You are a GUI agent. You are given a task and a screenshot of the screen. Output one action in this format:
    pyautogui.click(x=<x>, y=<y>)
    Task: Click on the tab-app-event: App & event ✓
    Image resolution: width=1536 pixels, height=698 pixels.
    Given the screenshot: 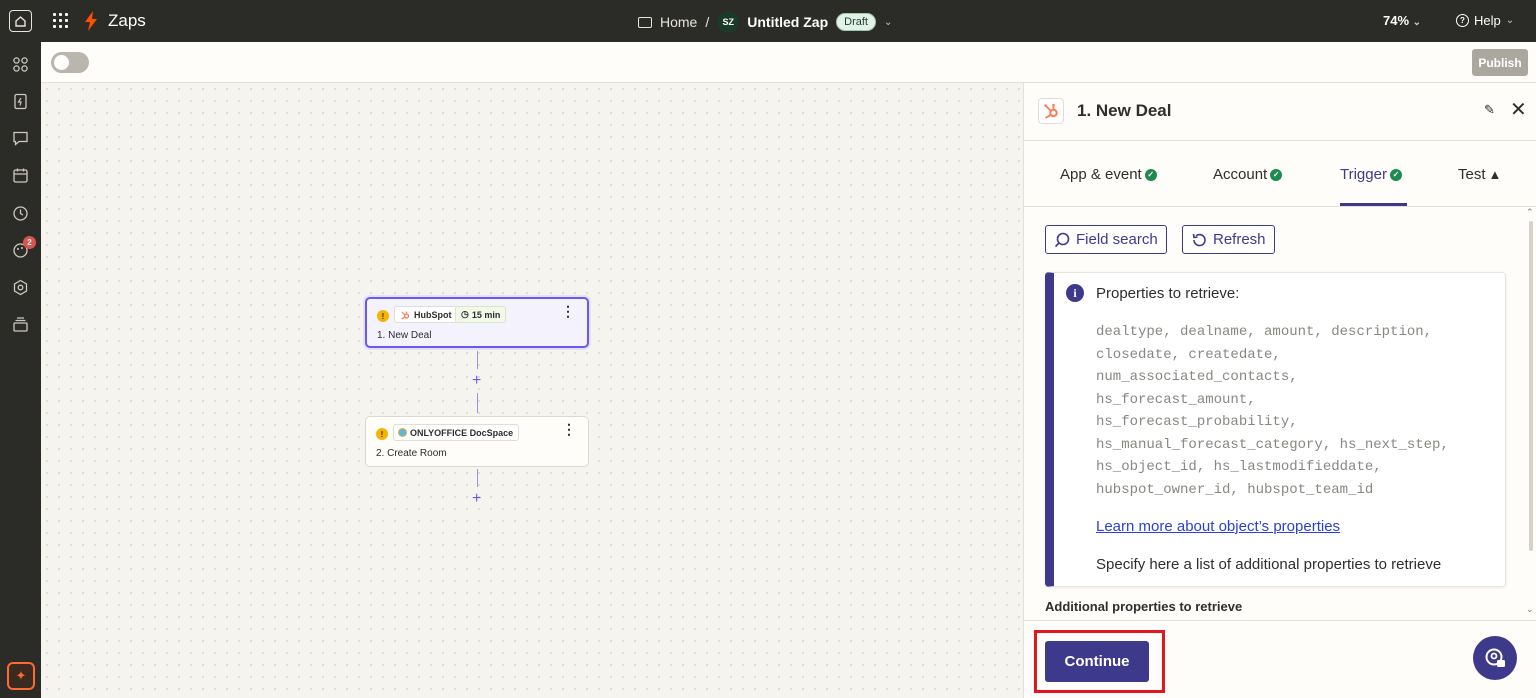 What is the action you would take?
    pyautogui.click(x=1108, y=174)
    